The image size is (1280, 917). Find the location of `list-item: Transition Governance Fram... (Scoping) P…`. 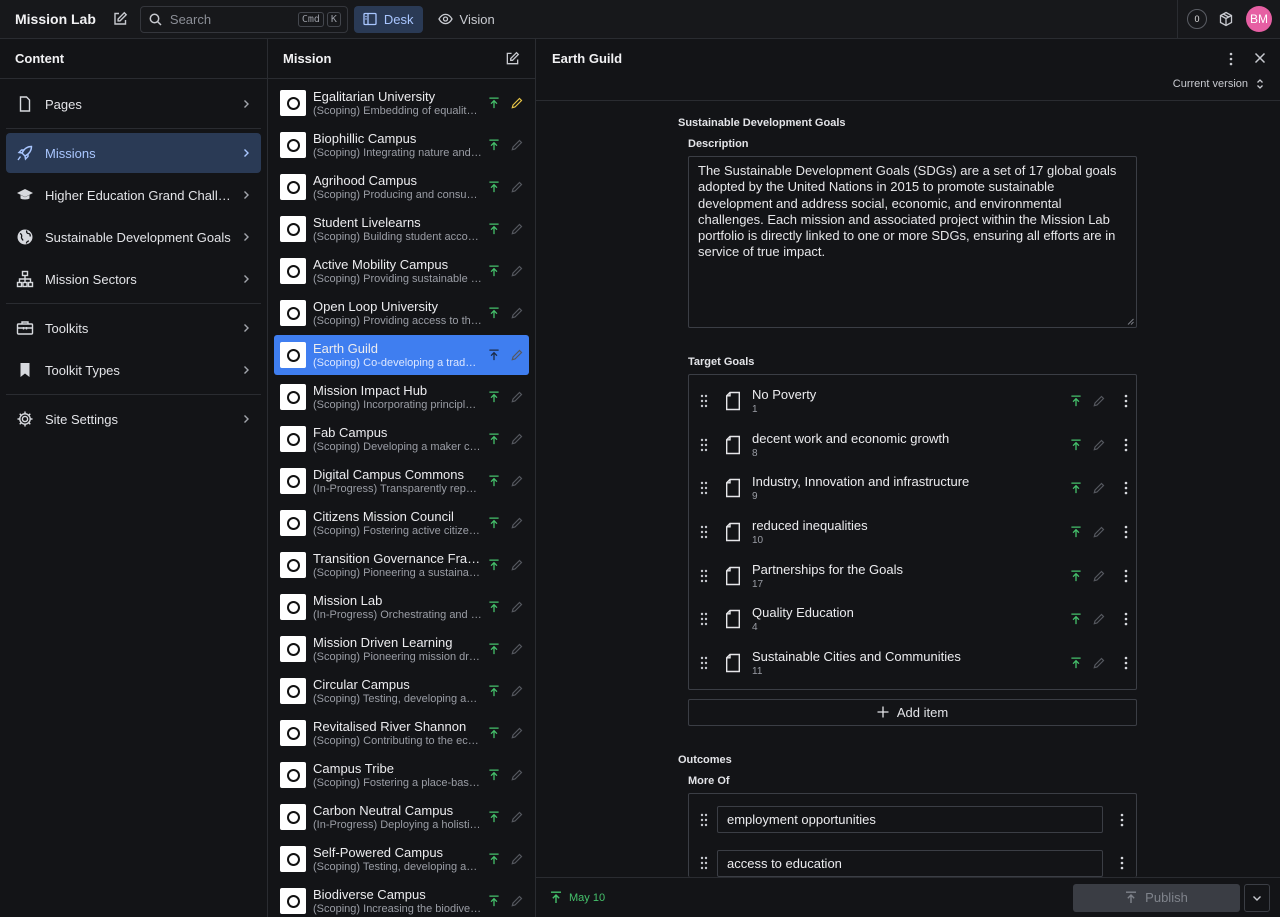

list-item: Transition Governance Fram... (Scoping) P… is located at coordinates (401, 565).